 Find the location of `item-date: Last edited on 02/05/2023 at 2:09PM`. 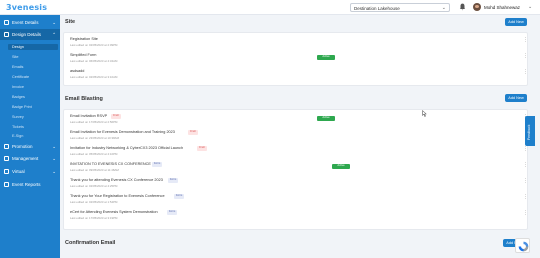

item-date: Last edited on 02/05/2023 at 2:09PM is located at coordinates (94, 44).